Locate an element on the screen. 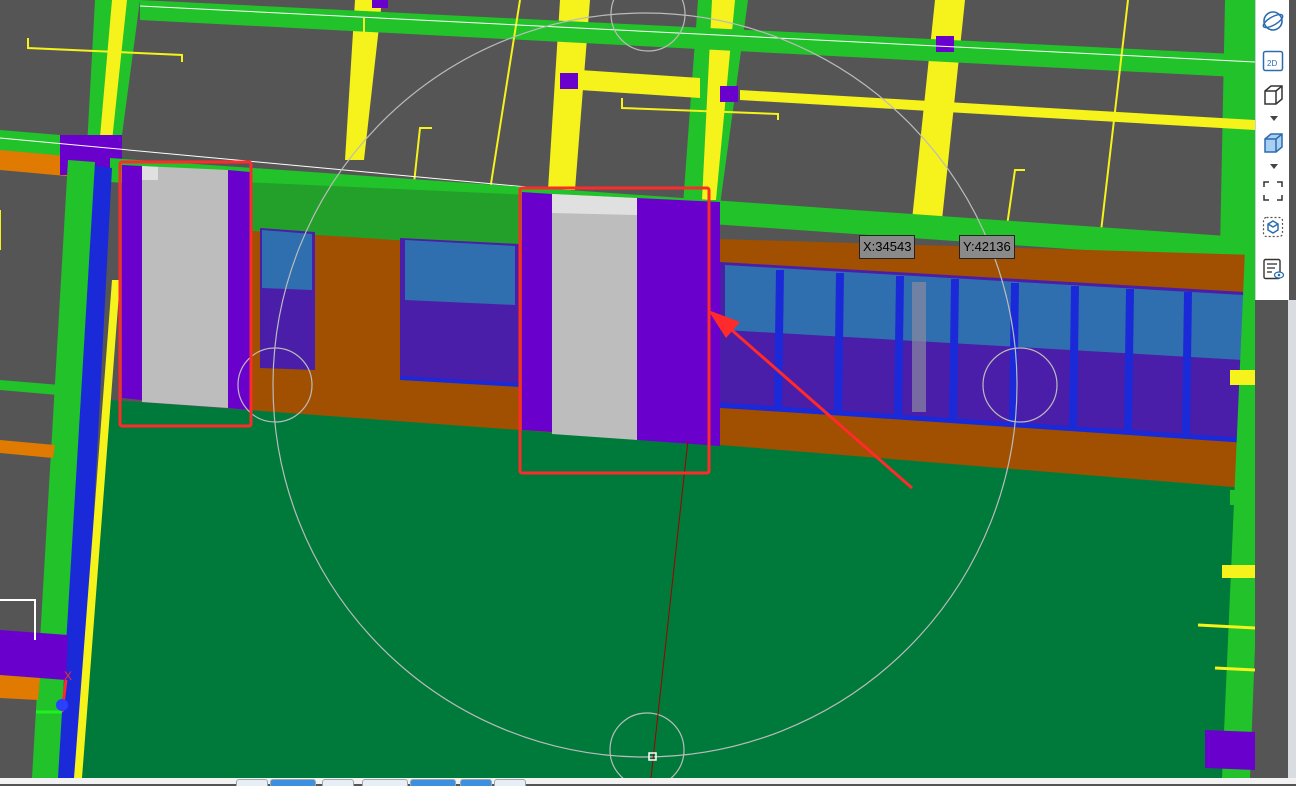 The image size is (1296, 786). column-left is located at coordinates (186, 287).